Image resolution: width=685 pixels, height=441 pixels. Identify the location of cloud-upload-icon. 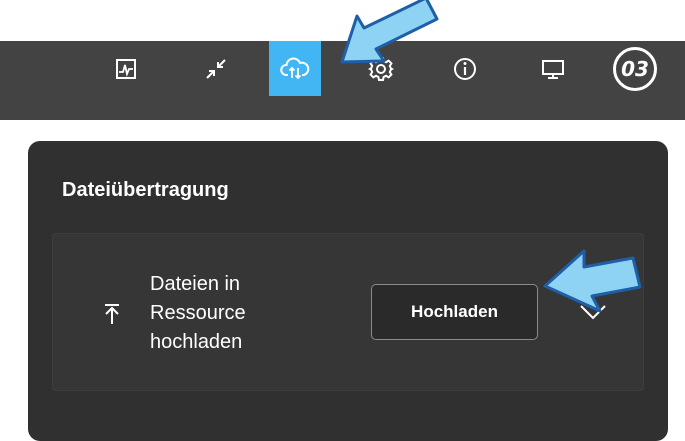
(295, 68).